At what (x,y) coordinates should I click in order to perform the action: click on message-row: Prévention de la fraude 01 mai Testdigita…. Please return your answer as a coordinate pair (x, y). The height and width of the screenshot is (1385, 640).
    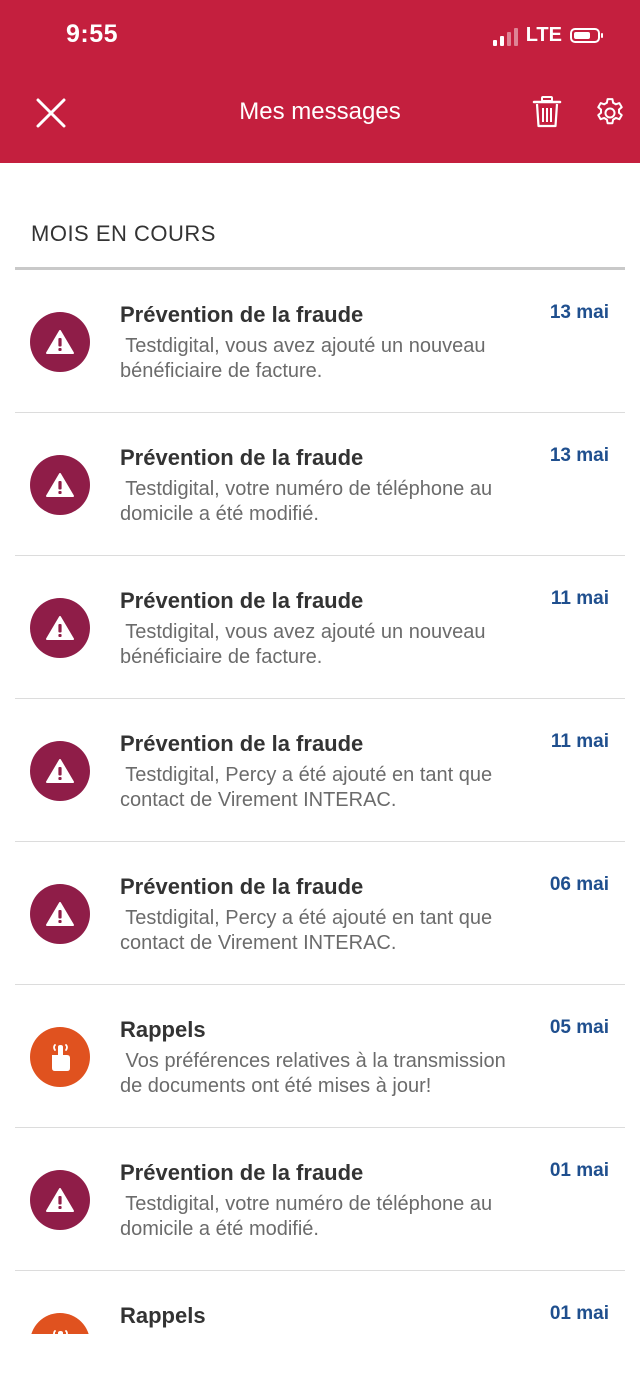
    Looking at the image, I should click on (320, 1199).